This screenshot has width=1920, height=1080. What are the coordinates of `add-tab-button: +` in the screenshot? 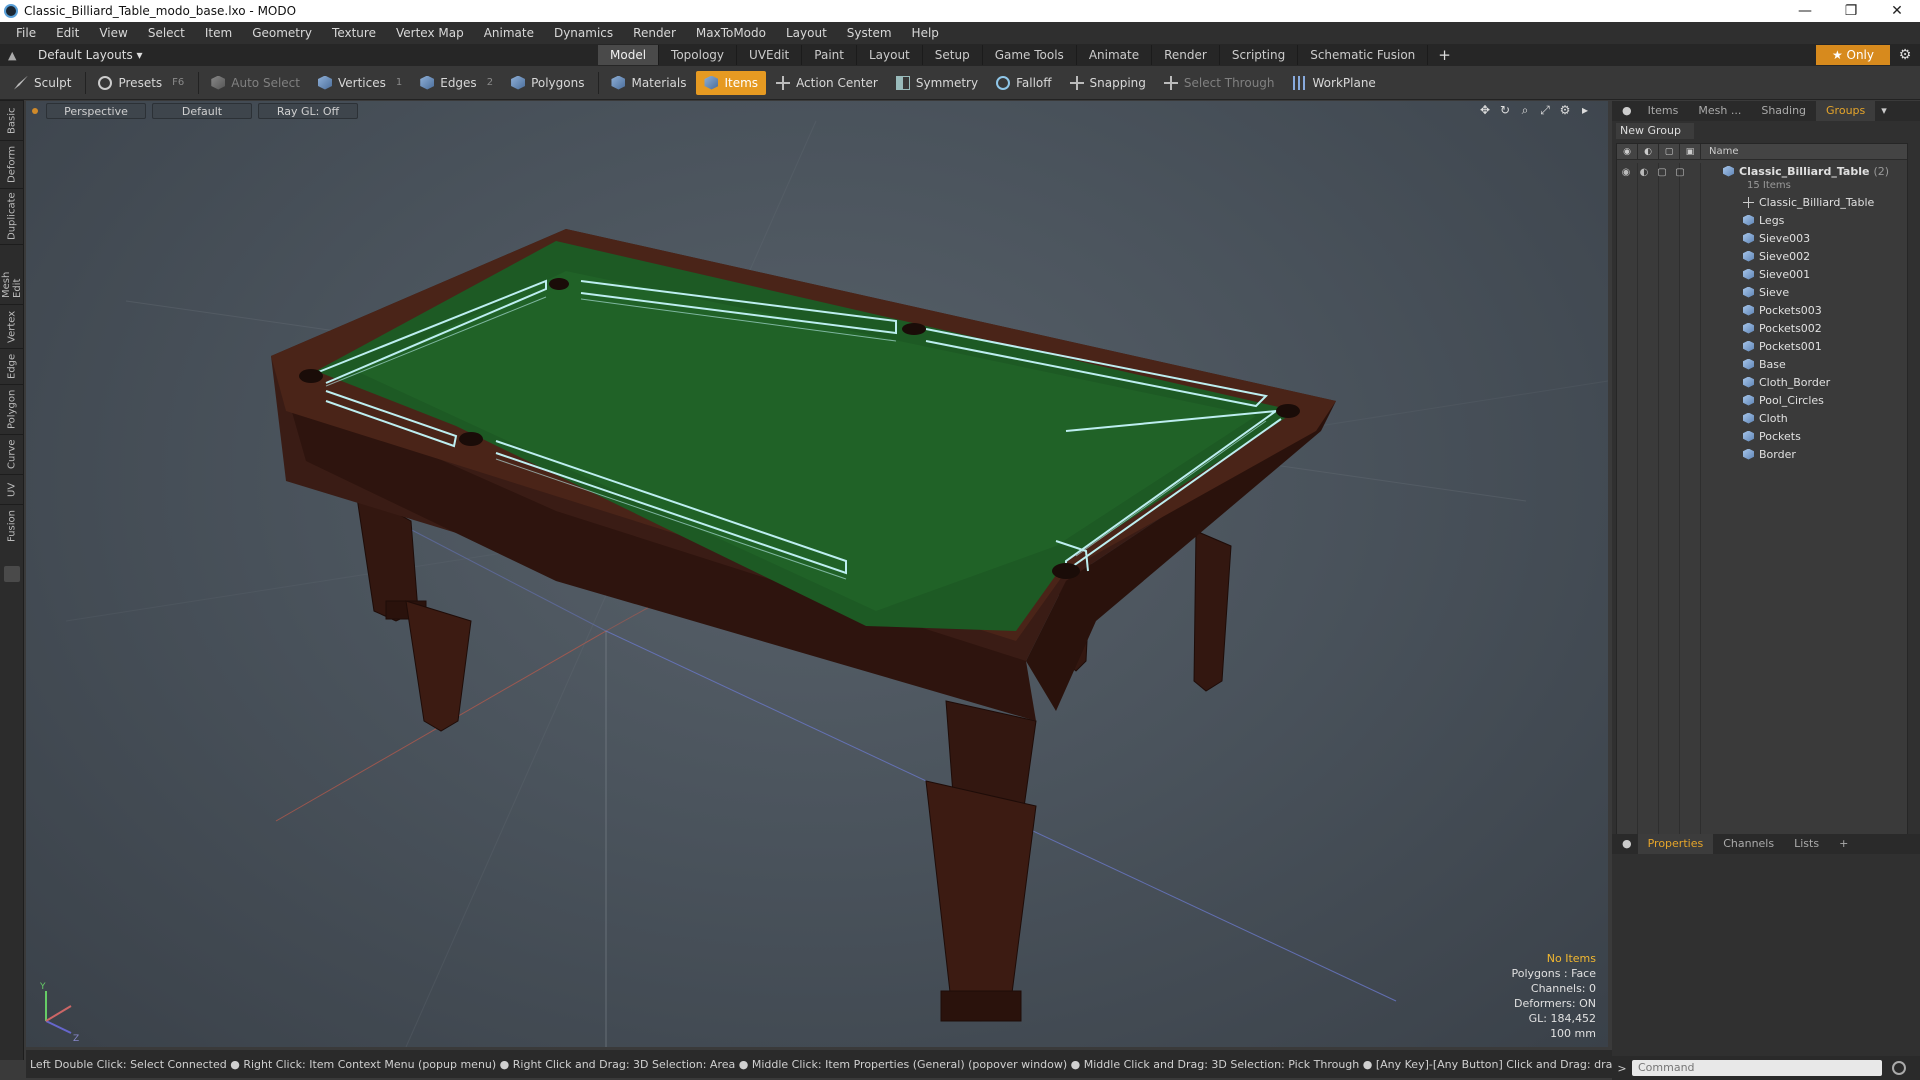 It's located at (1444, 55).